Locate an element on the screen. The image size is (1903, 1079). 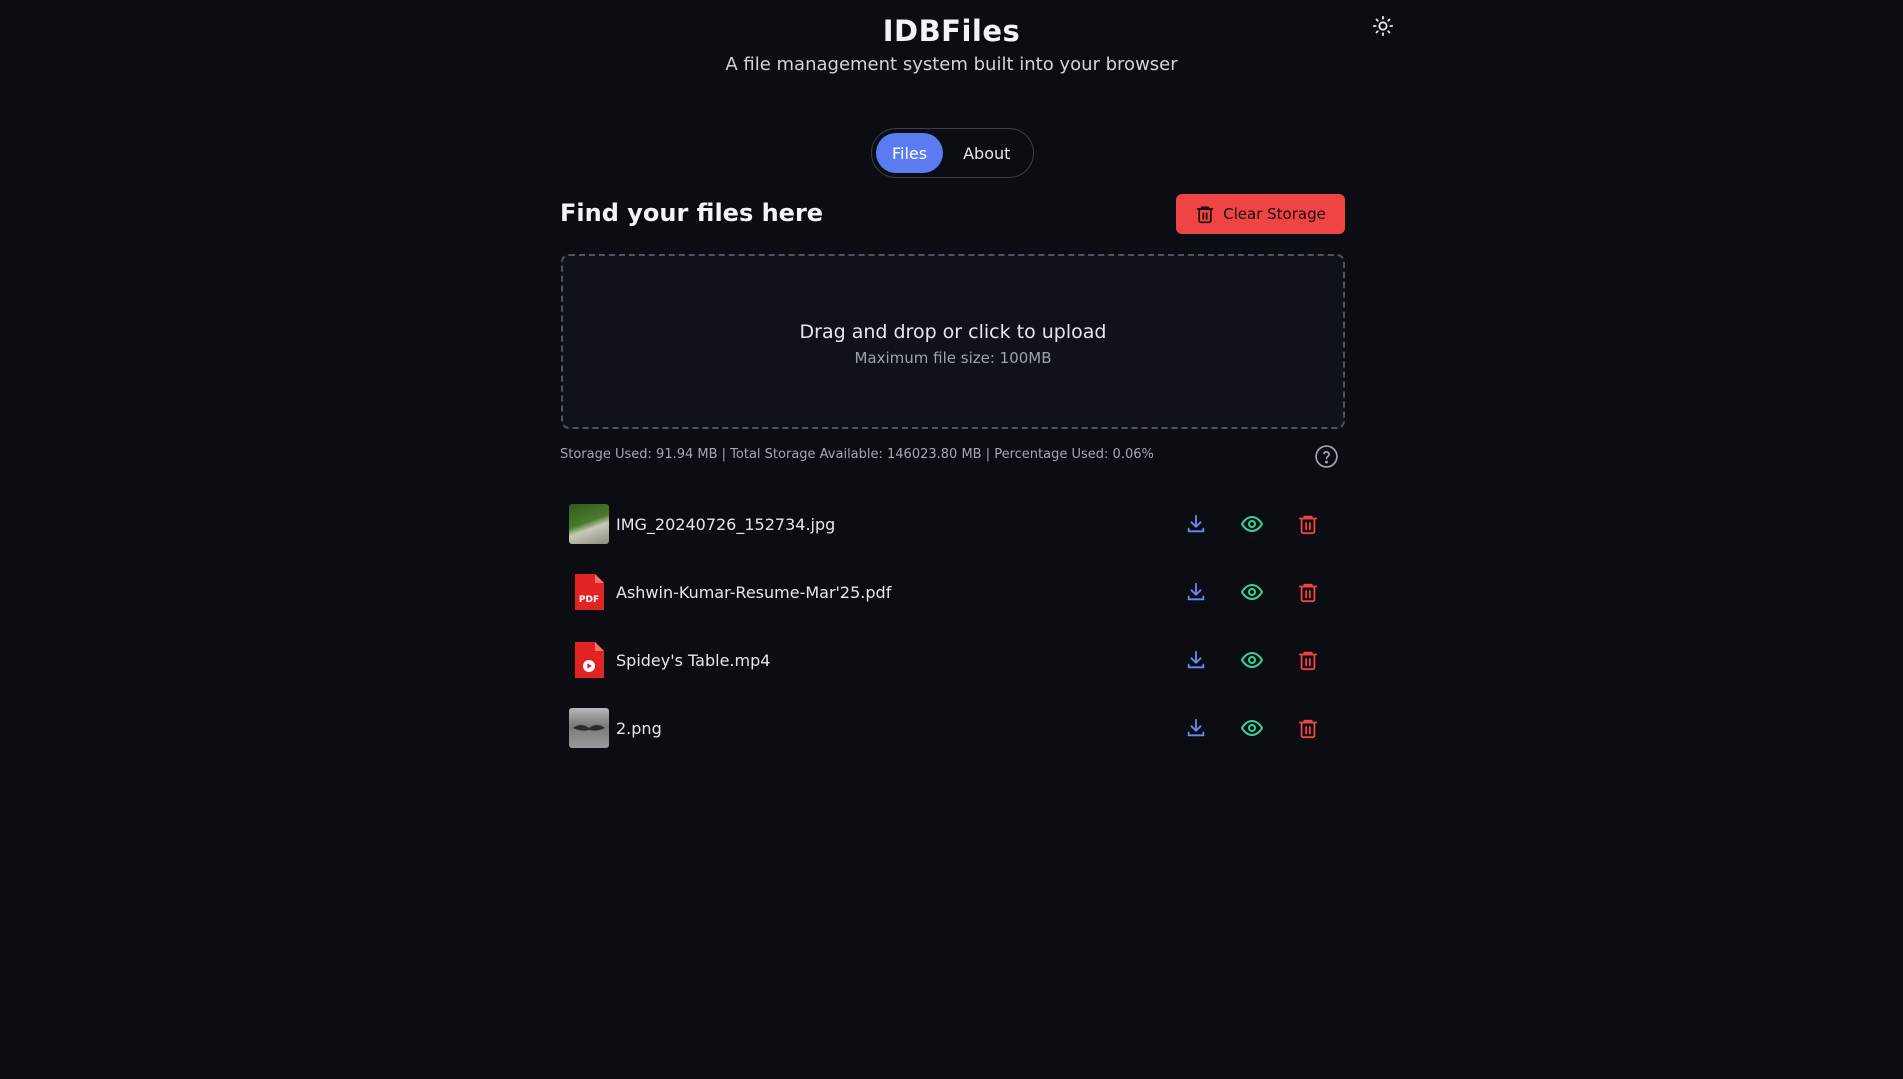
help-icon is located at coordinates (1326, 456).